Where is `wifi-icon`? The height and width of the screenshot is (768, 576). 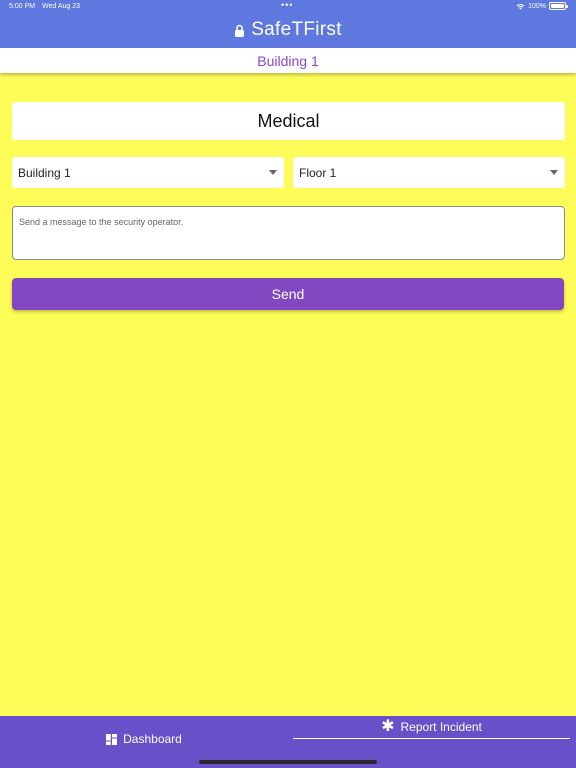
wifi-icon is located at coordinates (520, 6).